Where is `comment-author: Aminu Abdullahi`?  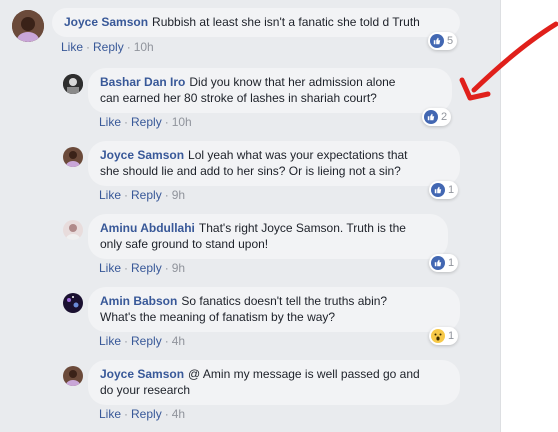
comment-author: Aminu Abdullahi is located at coordinates (147, 228).